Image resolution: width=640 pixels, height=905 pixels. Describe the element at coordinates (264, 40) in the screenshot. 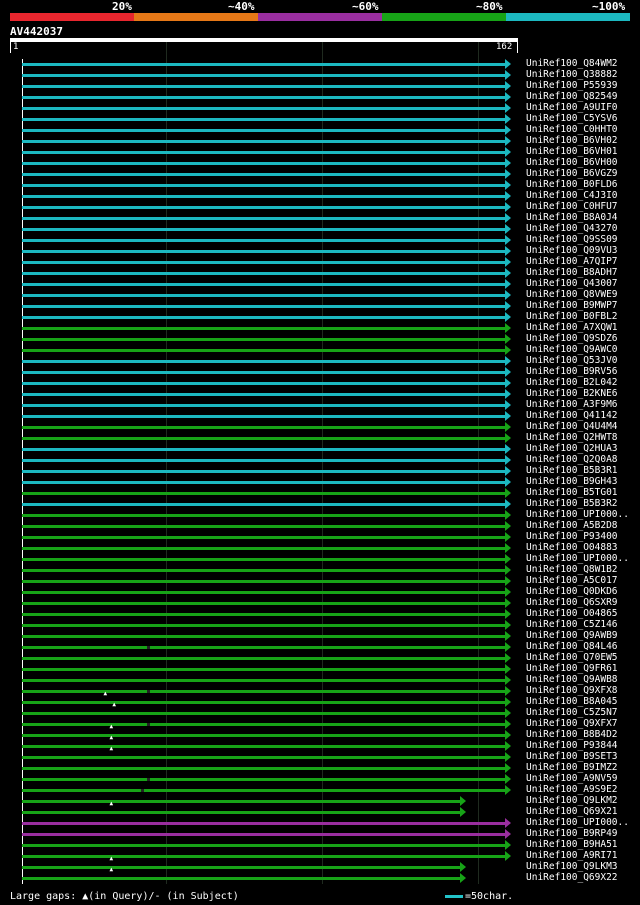

I see `query-bar` at that location.